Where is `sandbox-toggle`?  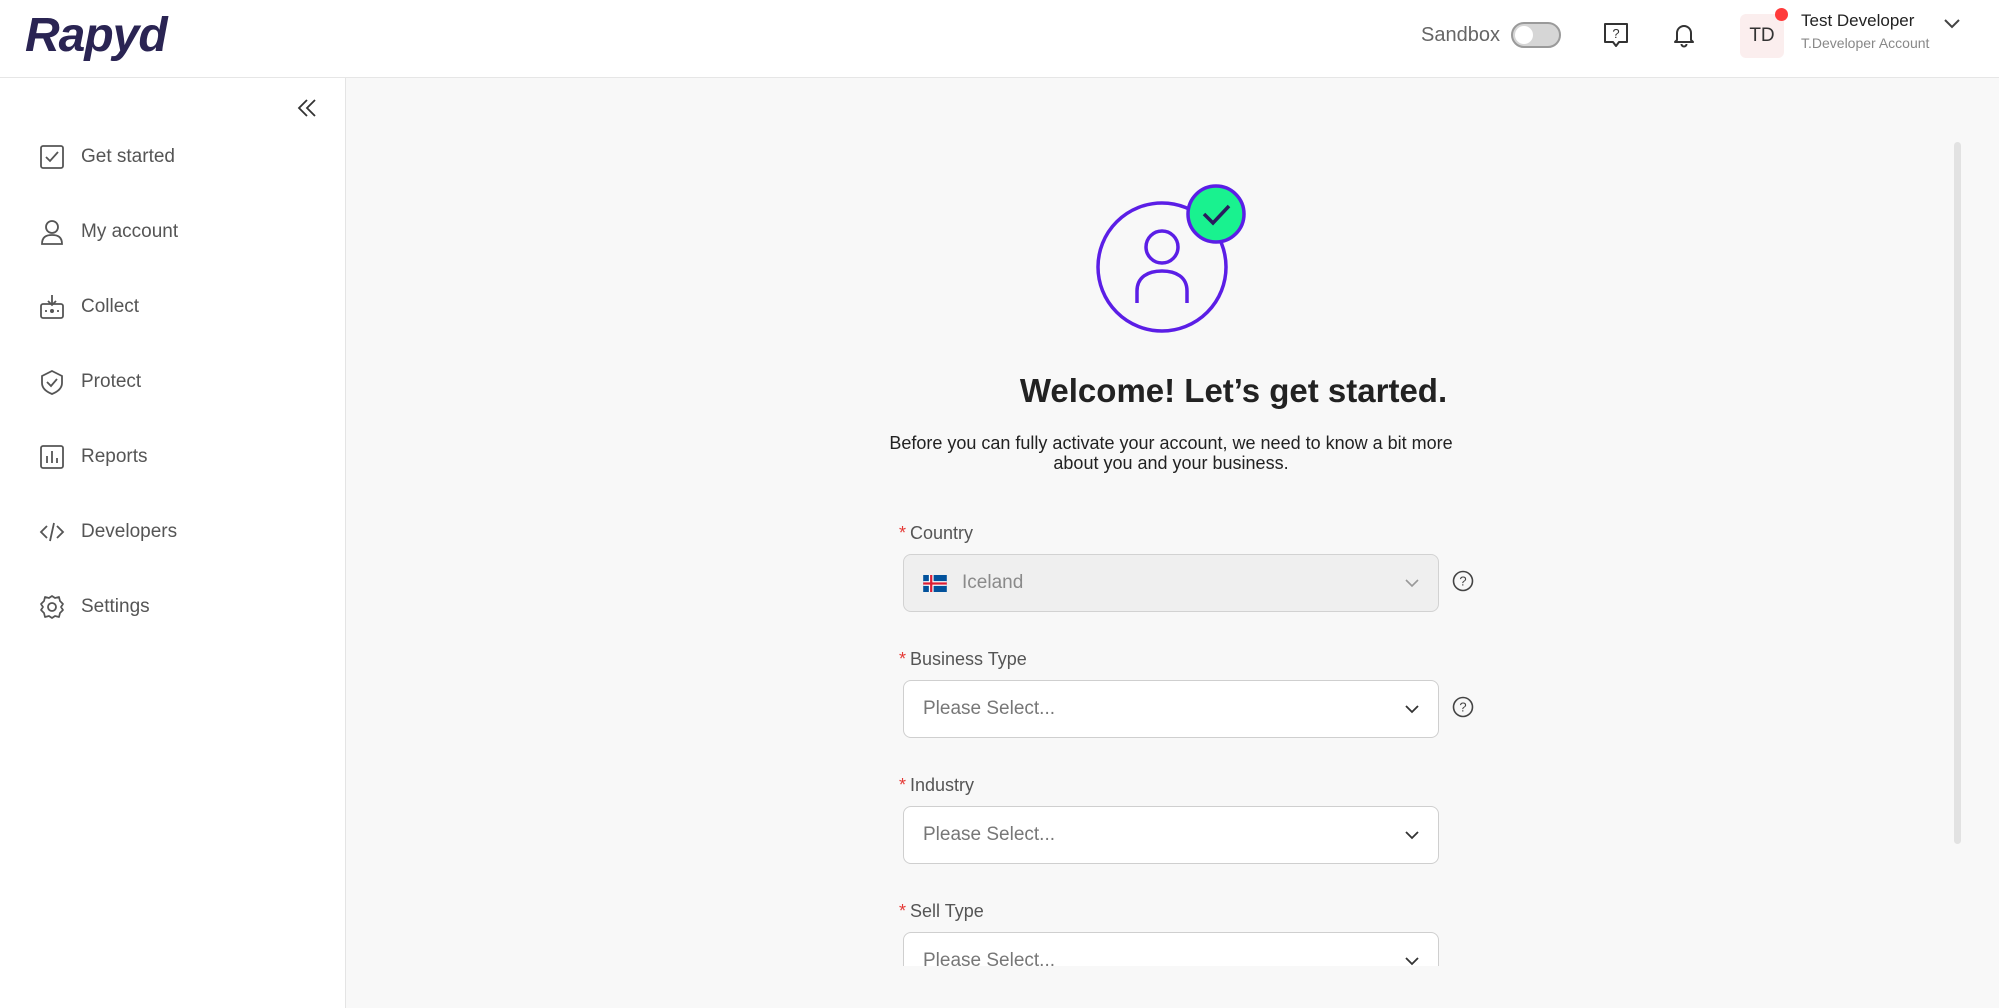
sandbox-toggle is located at coordinates (1536, 35).